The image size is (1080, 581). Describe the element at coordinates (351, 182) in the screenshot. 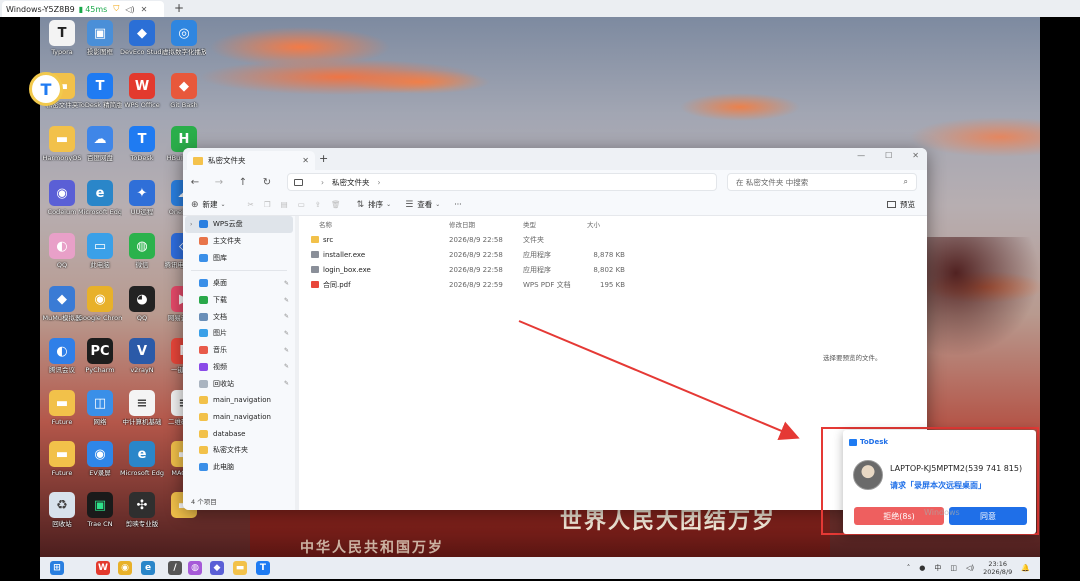

I see `breadcrumb-folder: 私密文件夹` at that location.